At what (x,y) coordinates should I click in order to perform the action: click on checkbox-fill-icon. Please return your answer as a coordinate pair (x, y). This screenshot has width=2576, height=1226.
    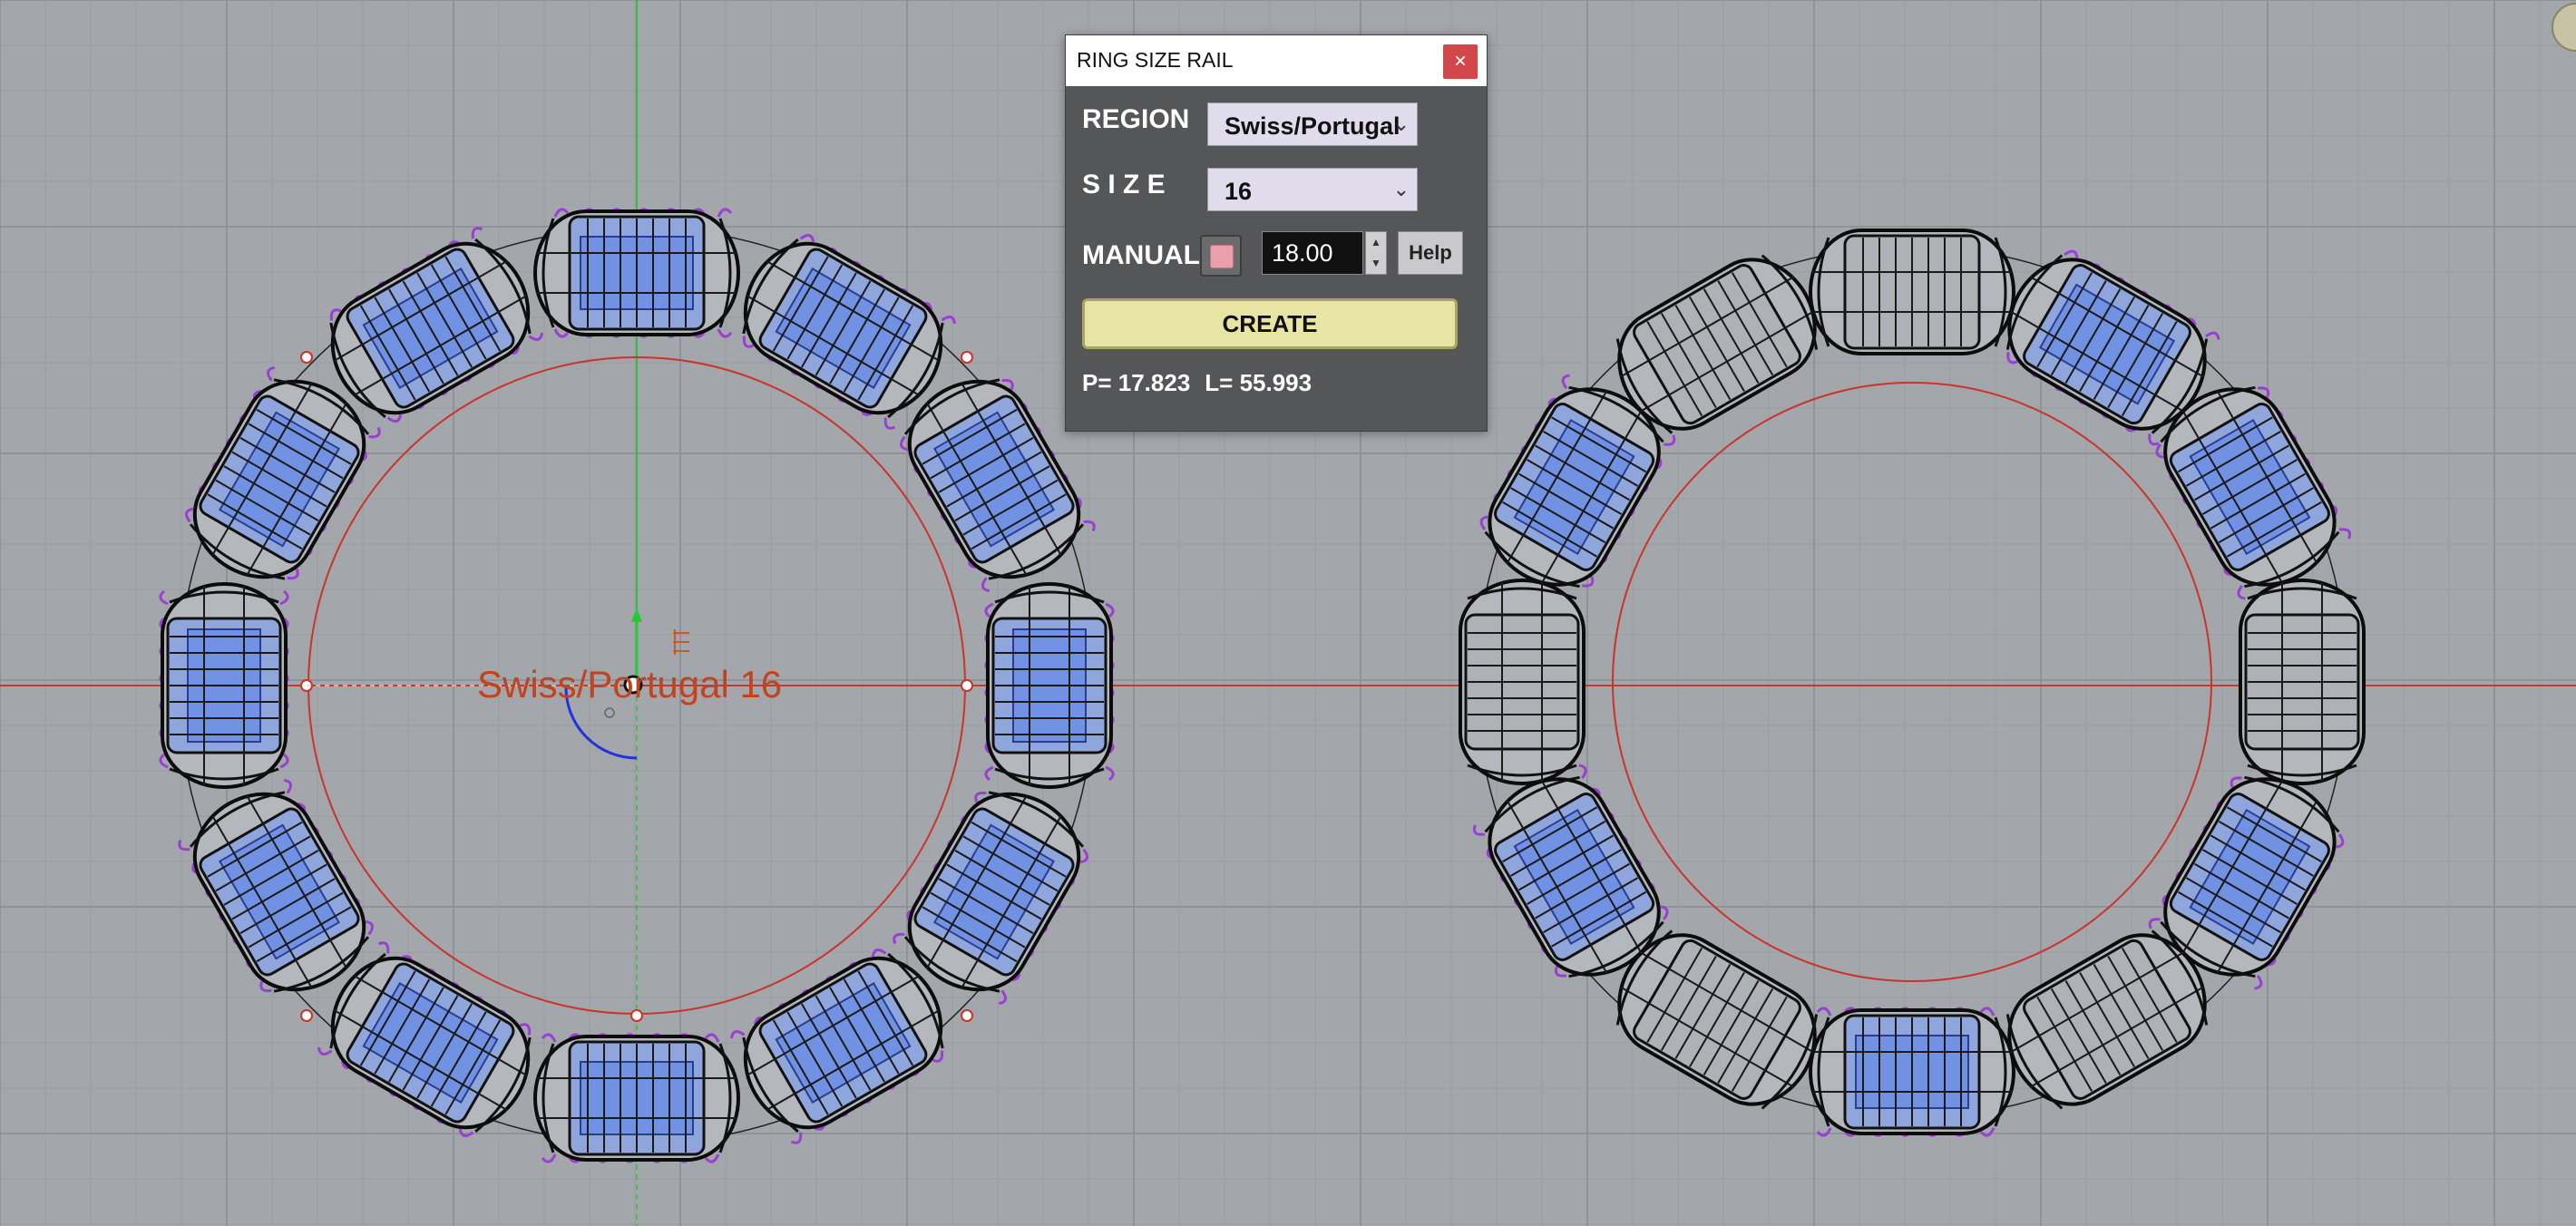
    Looking at the image, I should click on (1222, 257).